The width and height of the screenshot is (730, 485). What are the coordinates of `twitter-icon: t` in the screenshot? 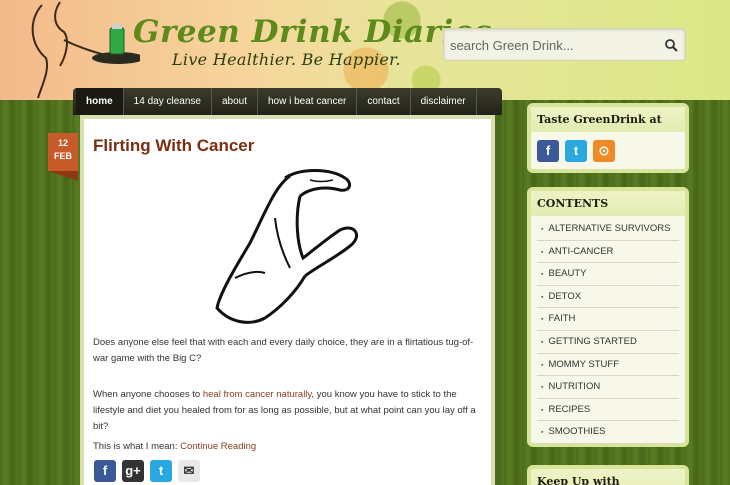 It's located at (576, 151).